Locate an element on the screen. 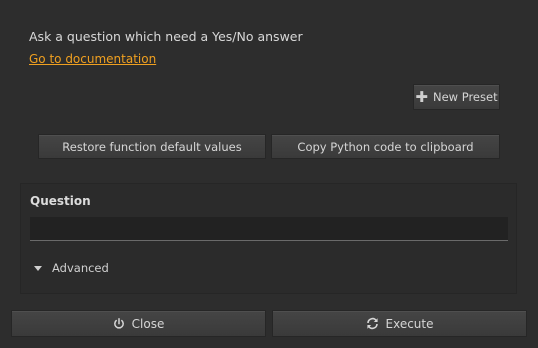 The width and height of the screenshot is (538, 348). copy-python-label: Copy Python code to clipboard is located at coordinates (385, 146).